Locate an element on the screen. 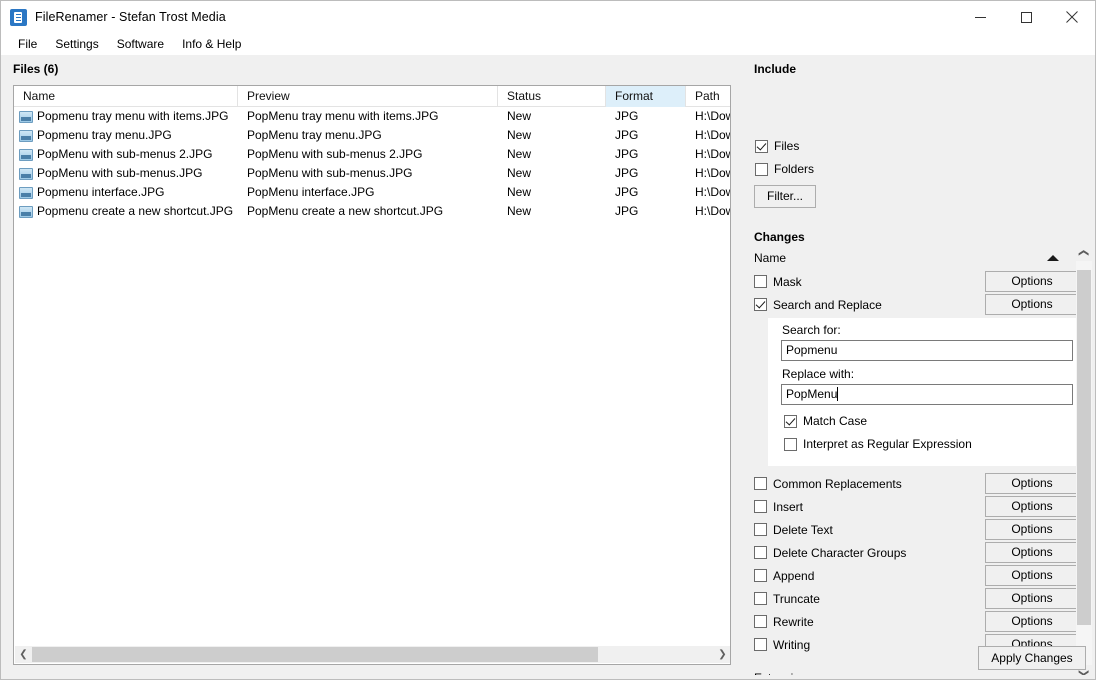  regex-label: Interpret as Regular Expression is located at coordinates (887, 444).